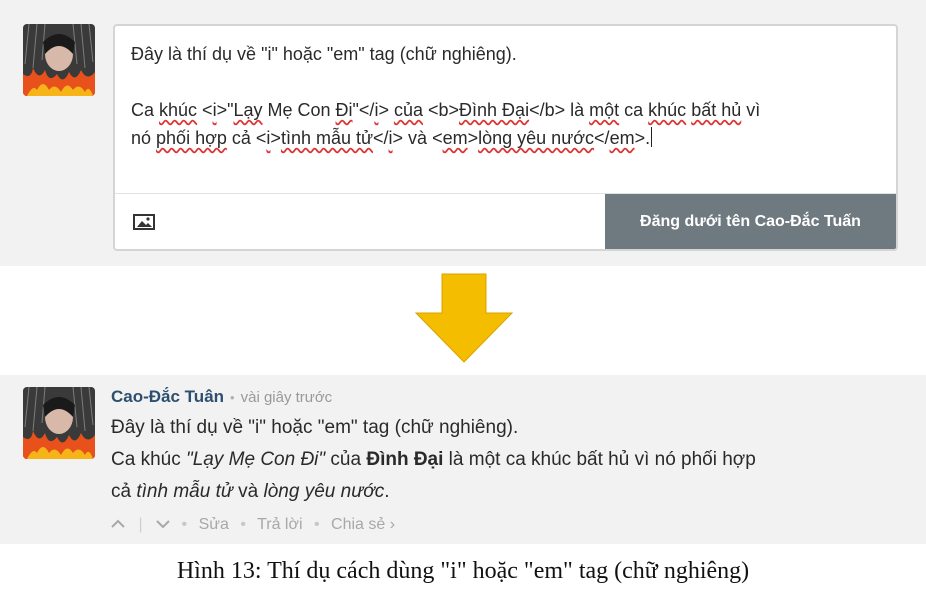 The image size is (926, 604). Describe the element at coordinates (506, 397) in the screenshot. I see `comment-header: Cao-Đắc Tuân • vài giây trước` at that location.